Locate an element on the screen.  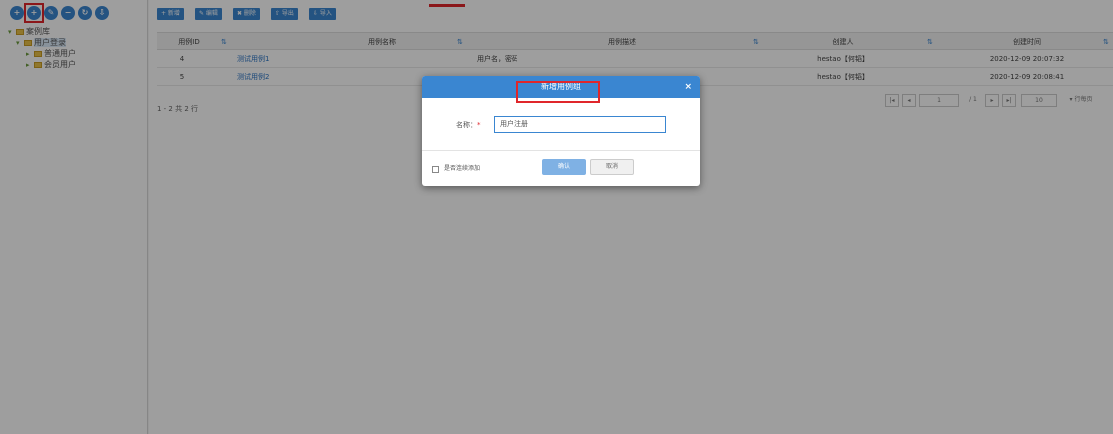
confirm-button: 确认 is located at coordinates (564, 167).